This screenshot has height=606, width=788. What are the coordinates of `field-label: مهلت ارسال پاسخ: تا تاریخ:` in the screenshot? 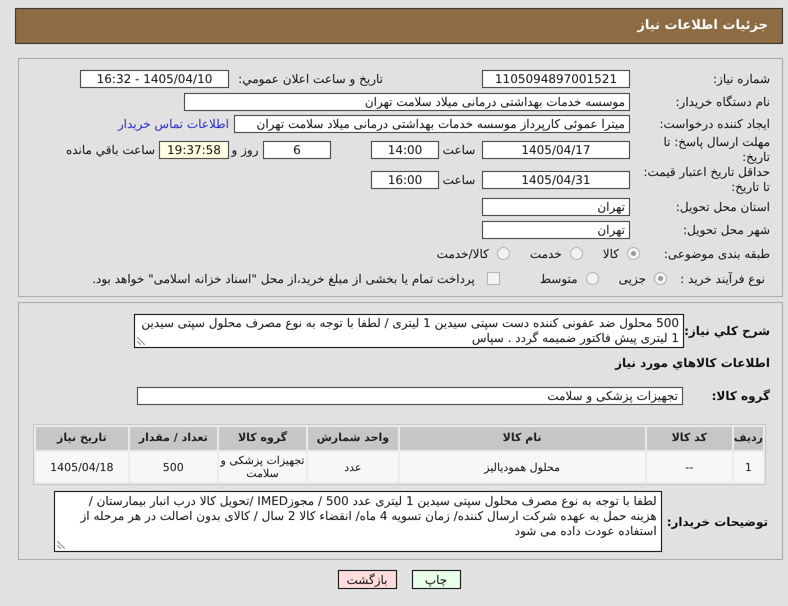 It's located at (716, 150).